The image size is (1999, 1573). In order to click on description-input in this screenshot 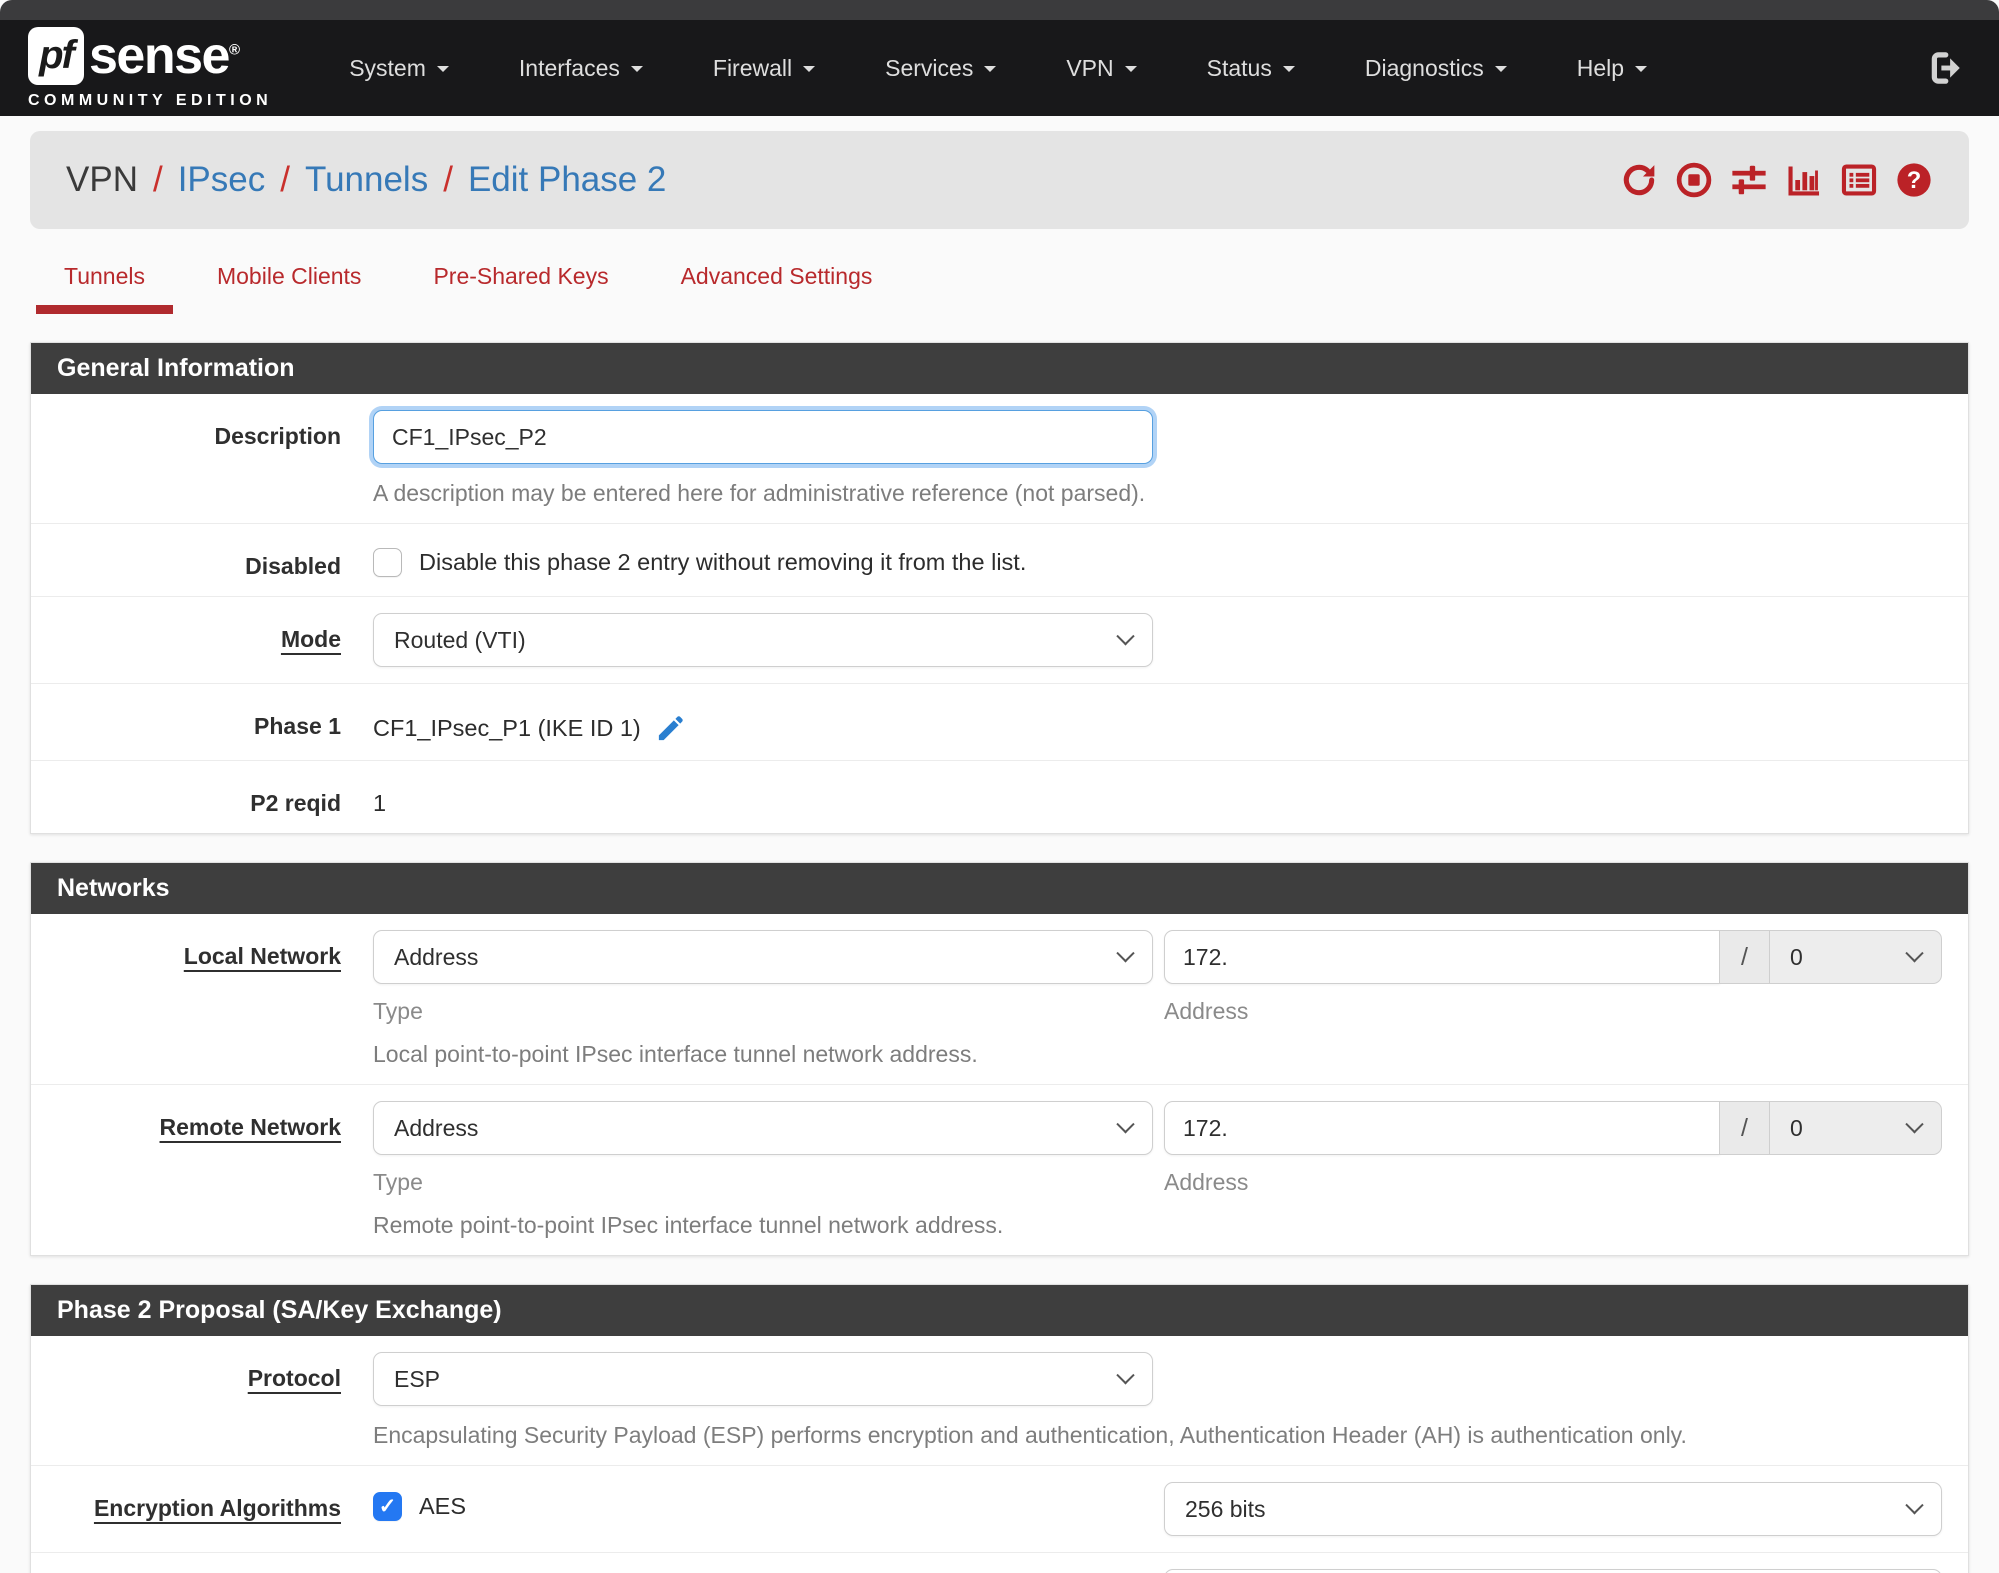, I will do `click(763, 437)`.